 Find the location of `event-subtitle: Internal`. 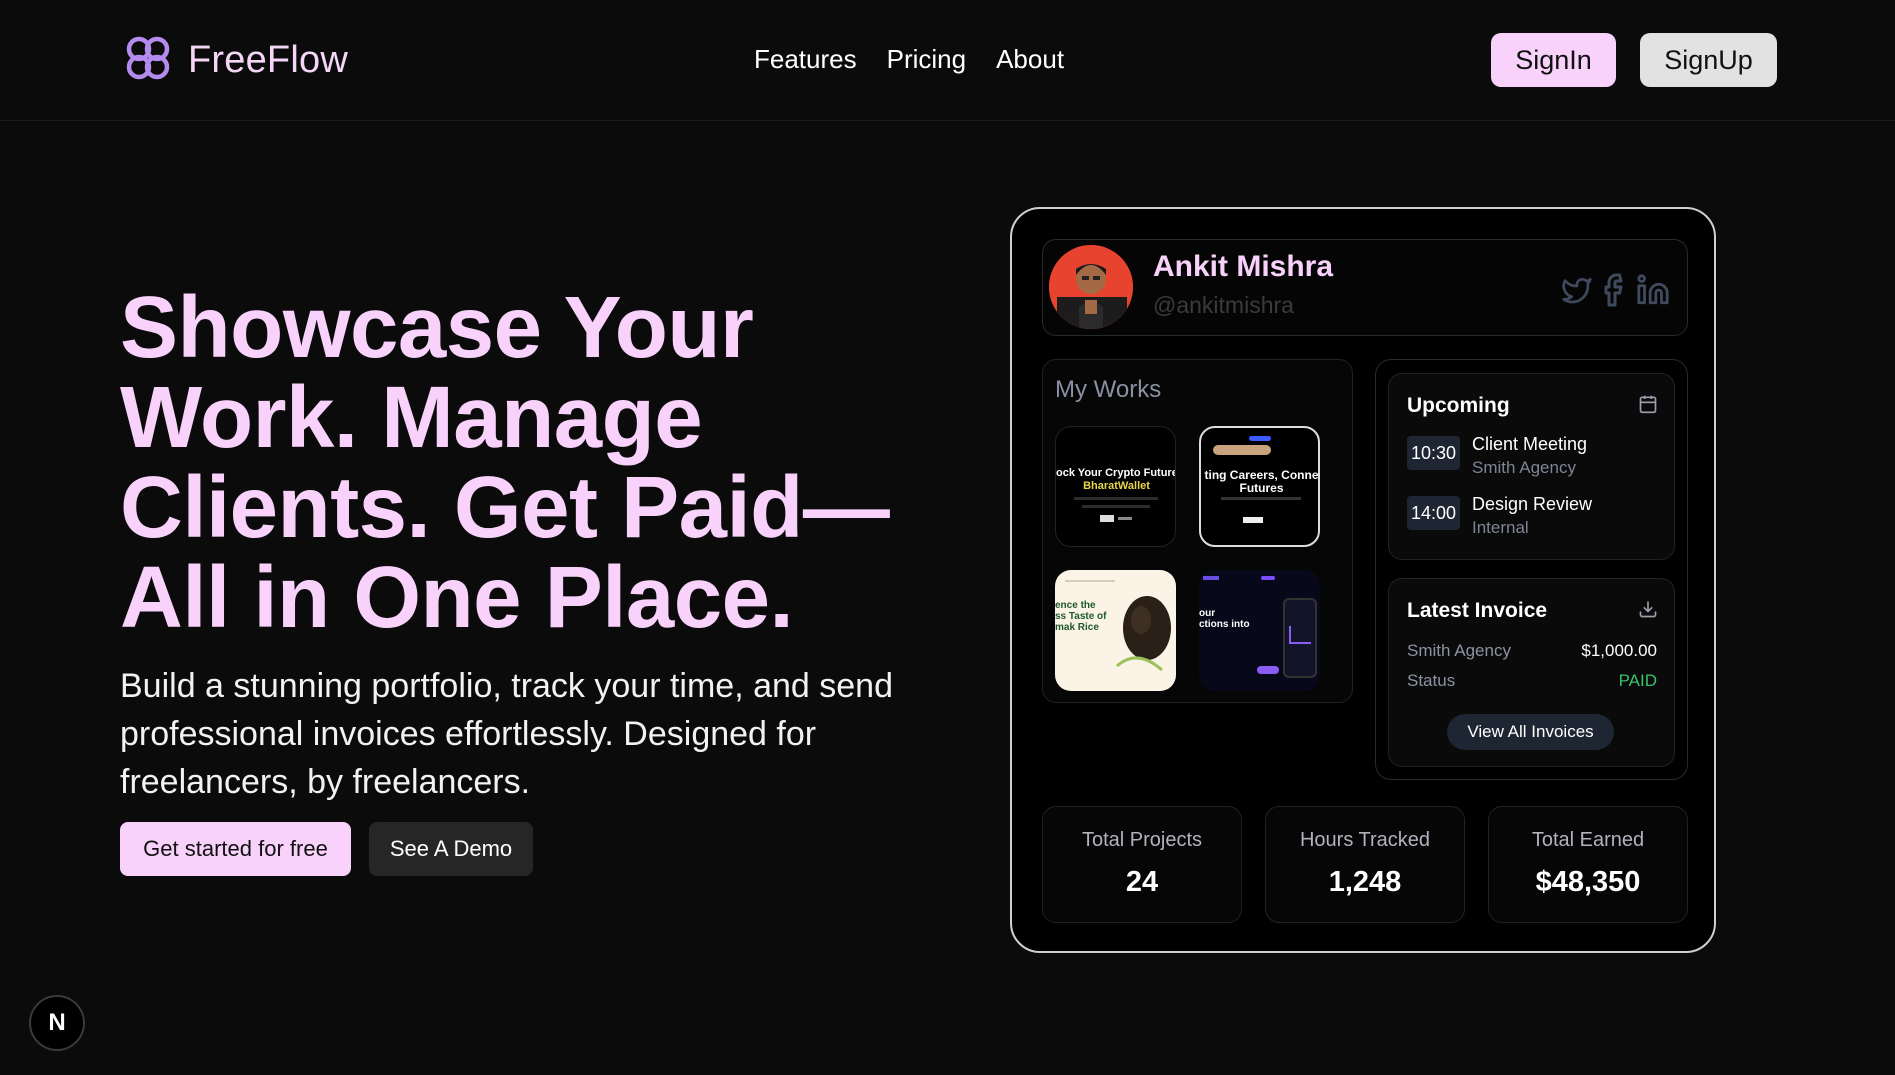

event-subtitle: Internal is located at coordinates (1500, 527).